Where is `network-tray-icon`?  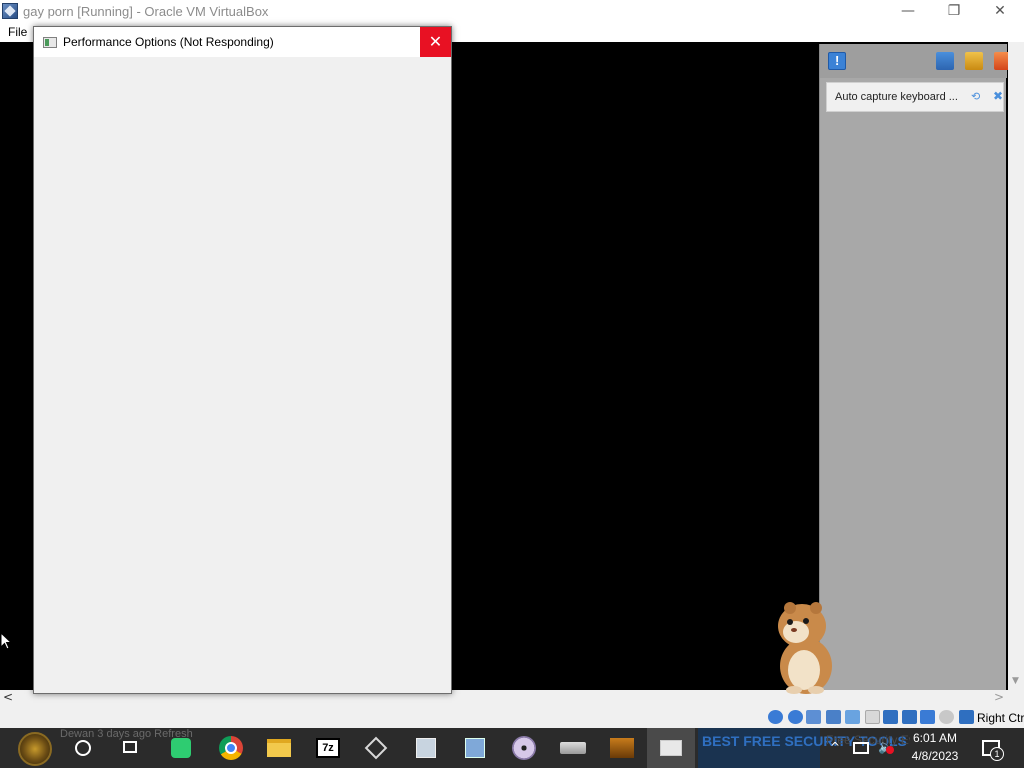 network-tray-icon is located at coordinates (861, 748).